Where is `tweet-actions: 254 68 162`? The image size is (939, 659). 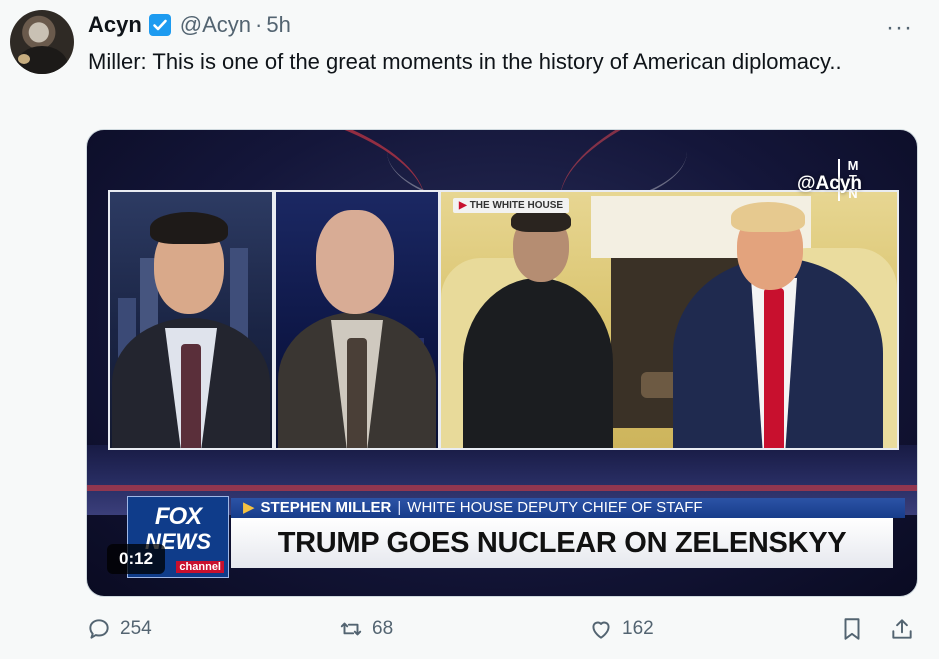
tweet-actions: 254 68 162 is located at coordinates (501, 631).